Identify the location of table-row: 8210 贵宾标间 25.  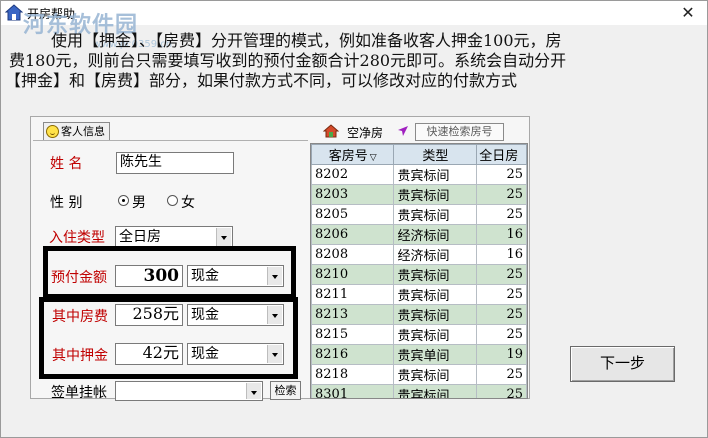
(419, 274).